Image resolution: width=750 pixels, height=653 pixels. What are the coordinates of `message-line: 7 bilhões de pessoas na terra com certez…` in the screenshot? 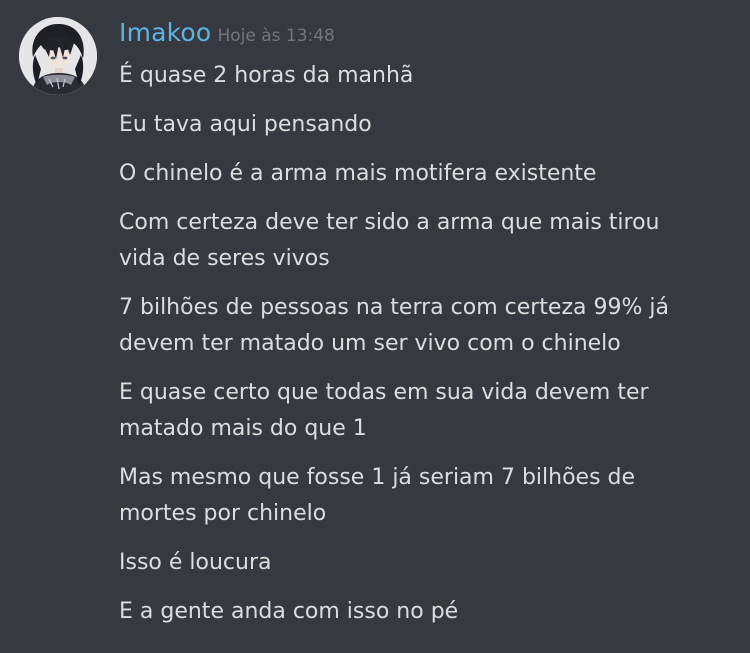 It's located at (394, 307).